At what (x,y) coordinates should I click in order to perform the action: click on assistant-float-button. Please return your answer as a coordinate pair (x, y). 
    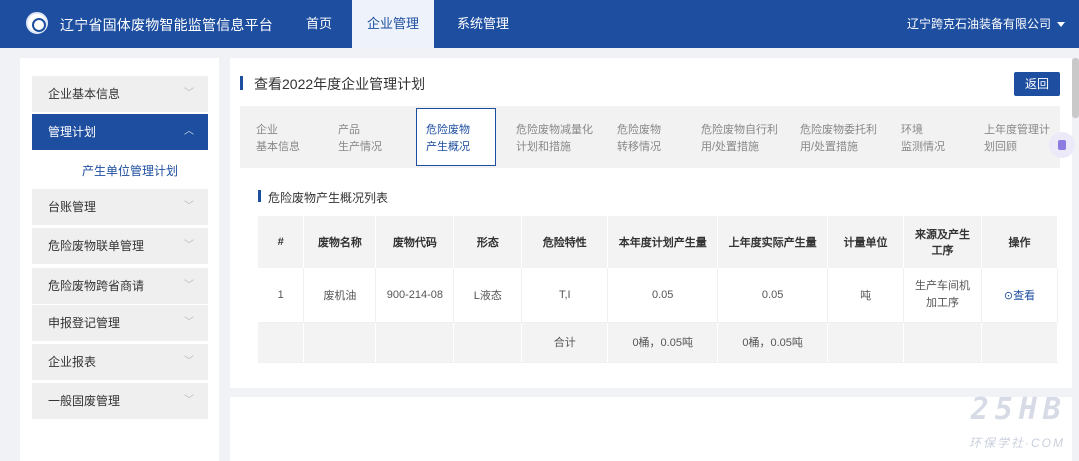
    Looking at the image, I should click on (1062, 145).